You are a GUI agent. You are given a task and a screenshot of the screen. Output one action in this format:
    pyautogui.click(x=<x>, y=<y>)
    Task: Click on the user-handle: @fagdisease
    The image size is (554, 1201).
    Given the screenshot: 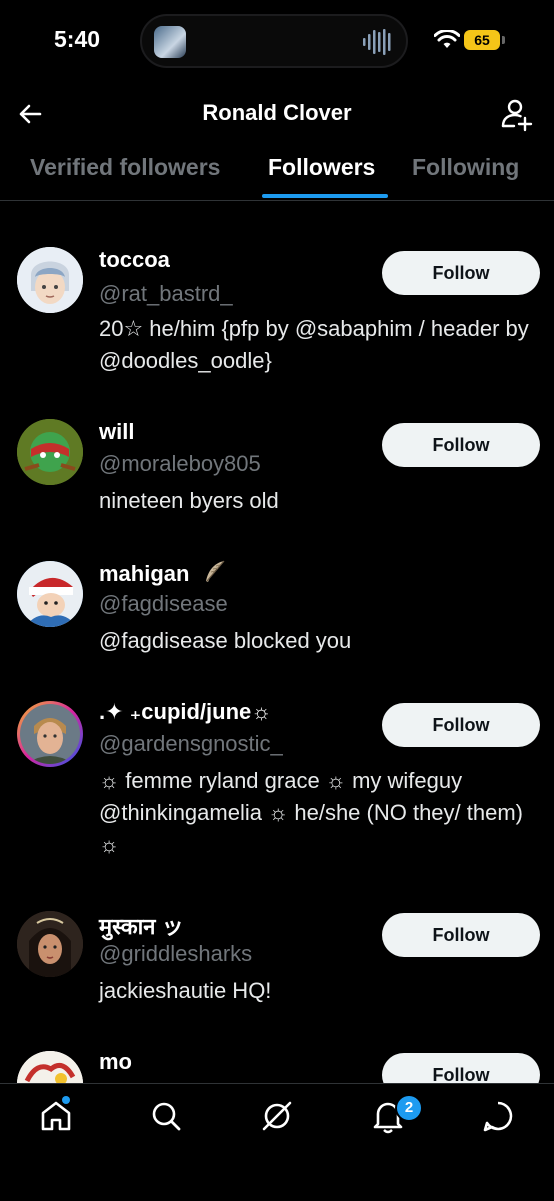 What is the action you would take?
    pyautogui.click(x=163, y=603)
    